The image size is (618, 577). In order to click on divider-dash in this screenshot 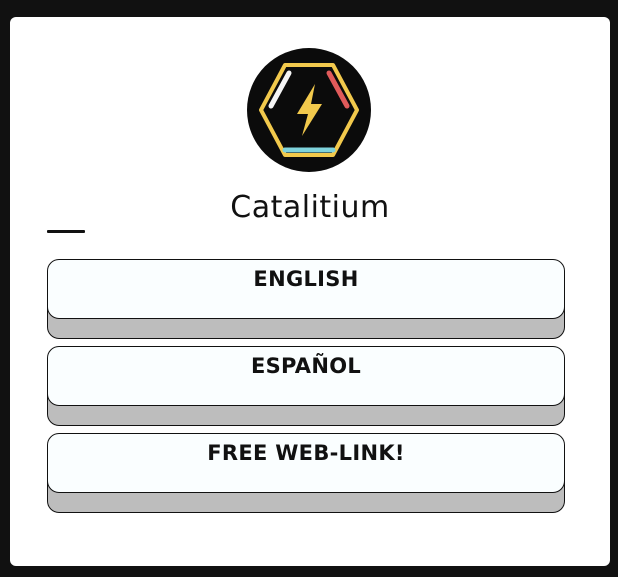, I will do `click(66, 231)`.